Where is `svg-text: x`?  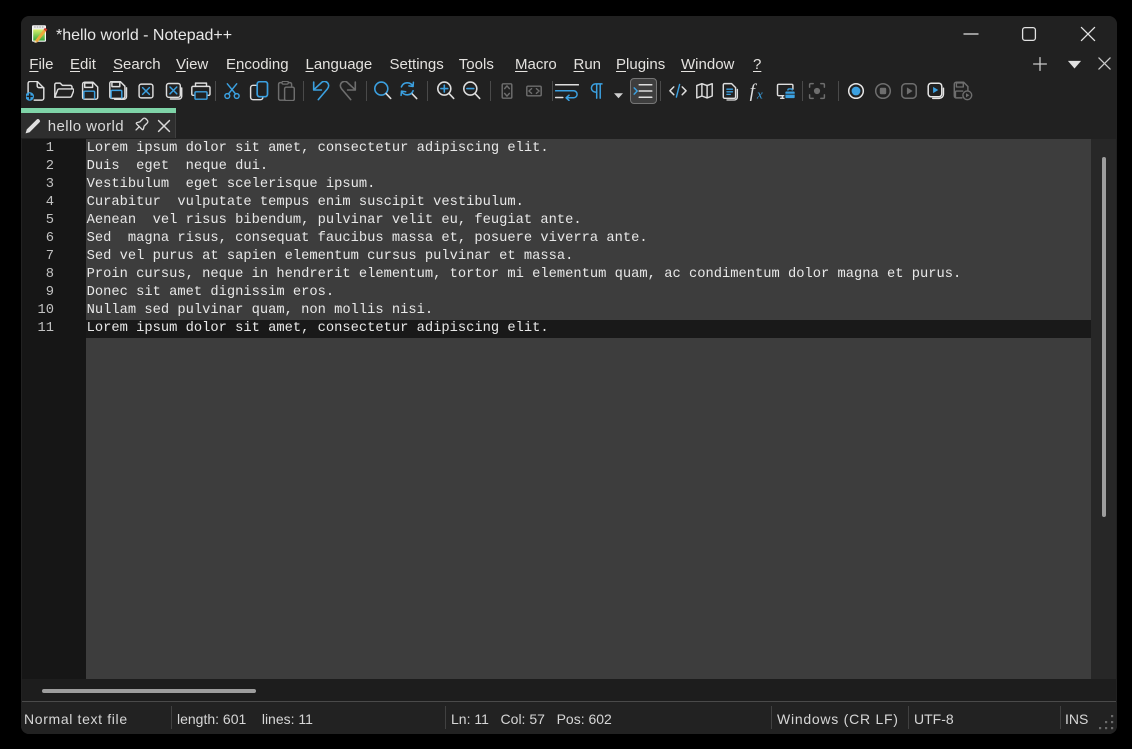
svg-text: x is located at coordinates (759, 94).